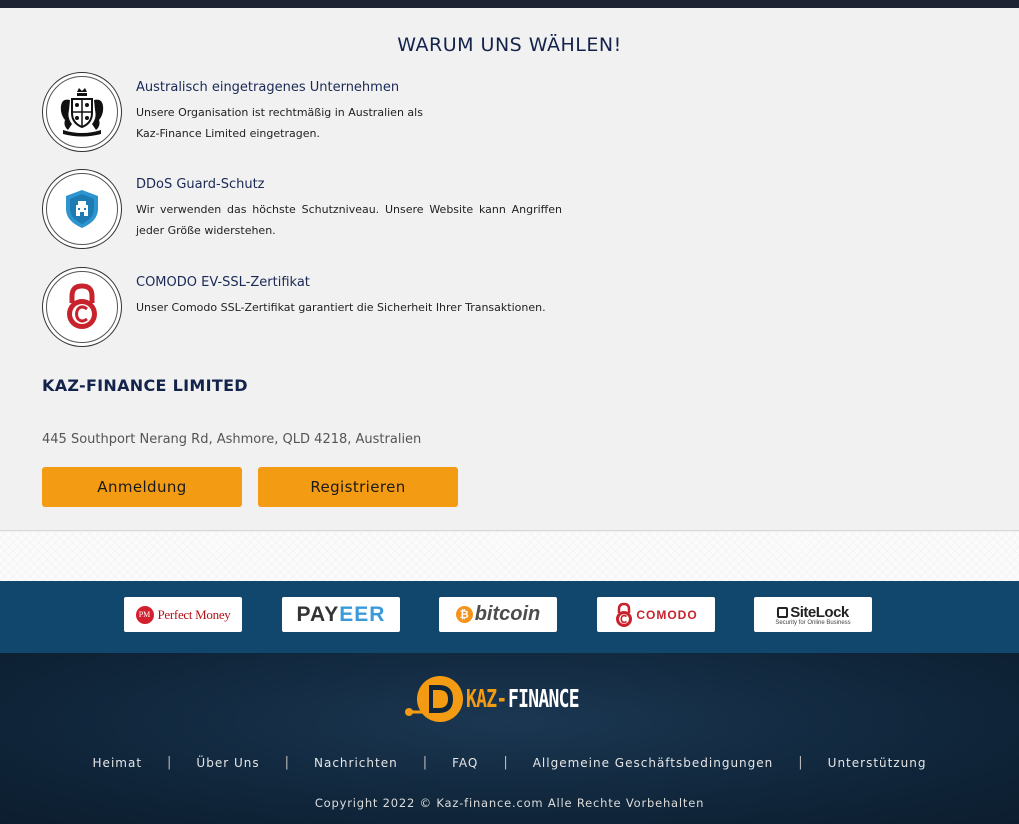 The image size is (1019, 824). I want to click on bitcoin-logo: ₿ bitcoin, so click(498, 614).